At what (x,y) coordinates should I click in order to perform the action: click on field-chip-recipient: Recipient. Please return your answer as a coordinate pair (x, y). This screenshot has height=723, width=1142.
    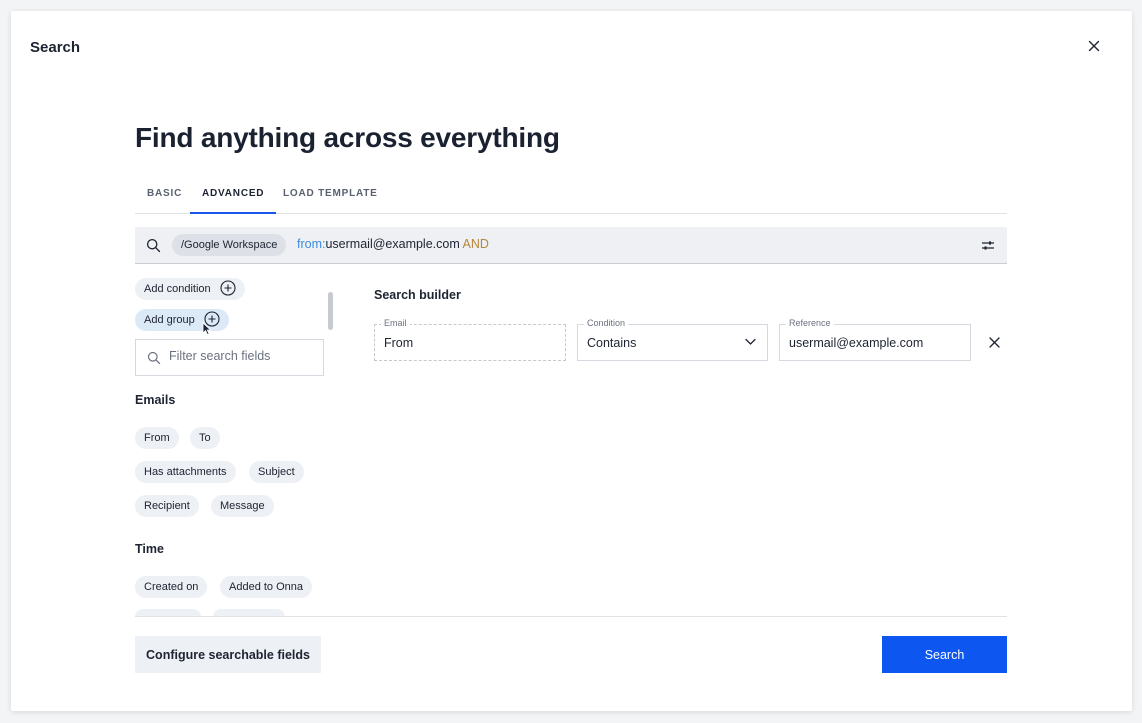
    Looking at the image, I should click on (167, 506).